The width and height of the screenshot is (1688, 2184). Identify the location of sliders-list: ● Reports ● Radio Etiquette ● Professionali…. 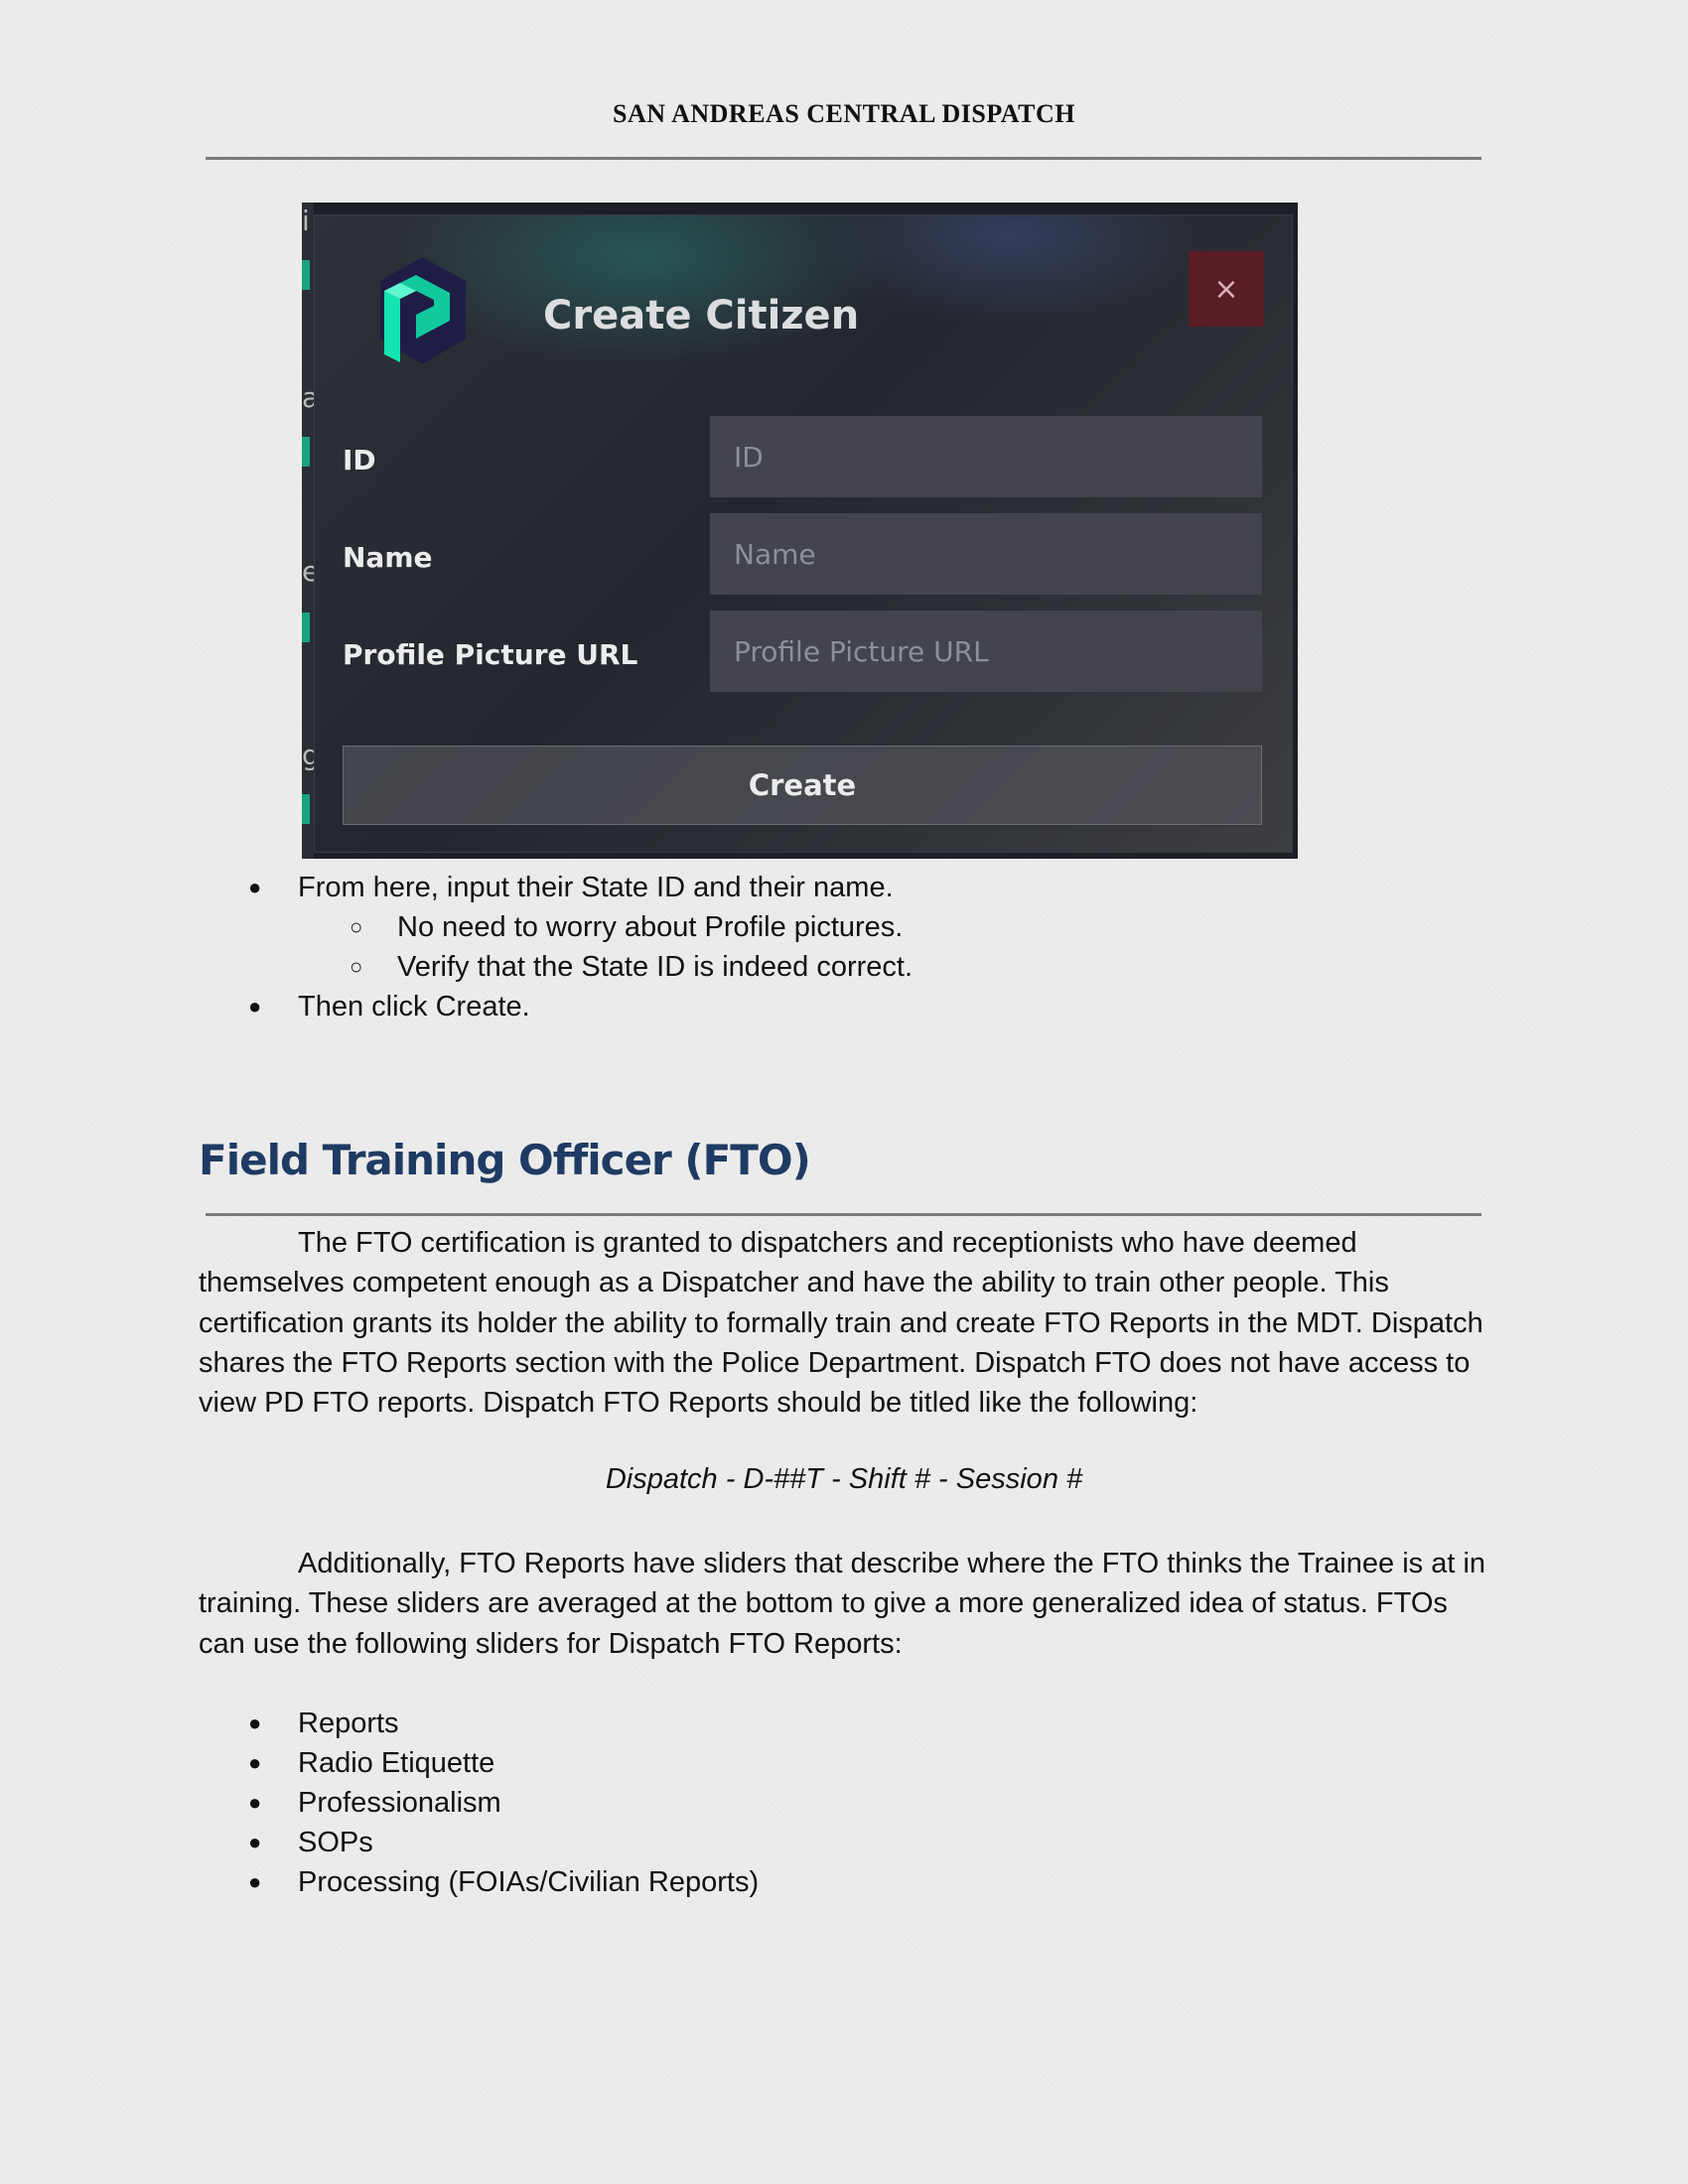
(503, 1803).